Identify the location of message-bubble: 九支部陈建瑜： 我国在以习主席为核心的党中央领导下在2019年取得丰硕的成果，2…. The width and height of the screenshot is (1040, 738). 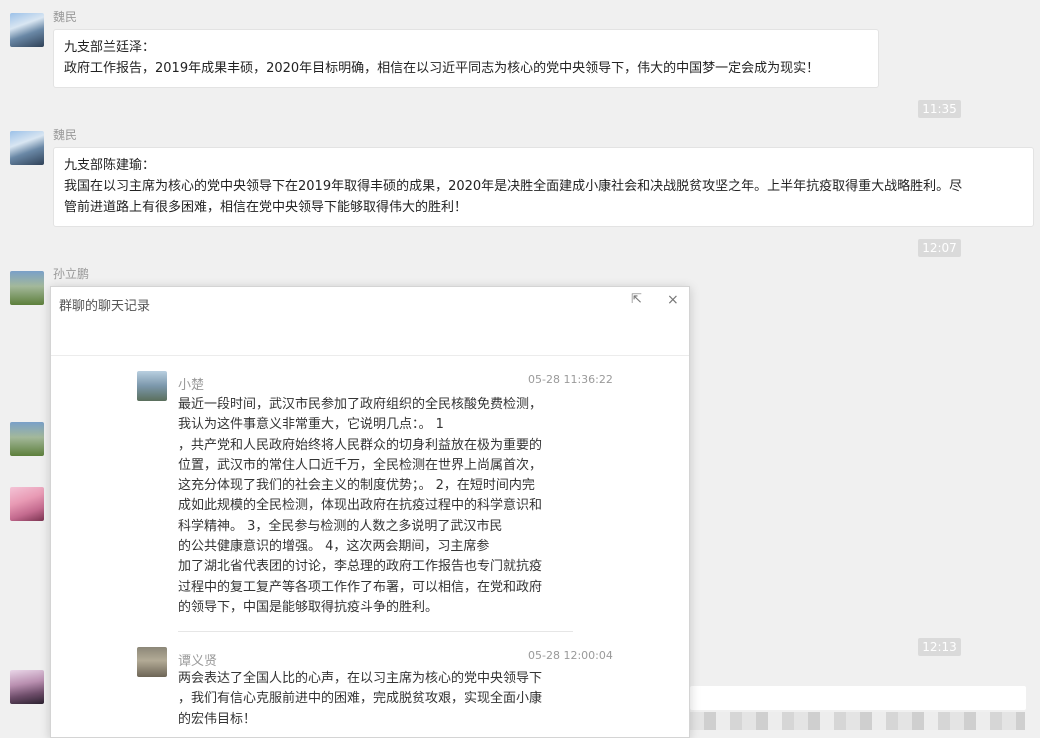
(543, 187).